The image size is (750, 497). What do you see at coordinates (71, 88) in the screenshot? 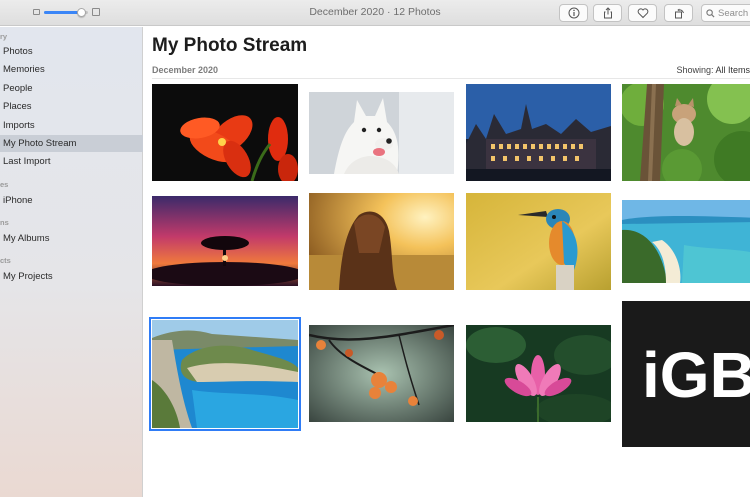
I see `sidebar-item-people: People` at bounding box center [71, 88].